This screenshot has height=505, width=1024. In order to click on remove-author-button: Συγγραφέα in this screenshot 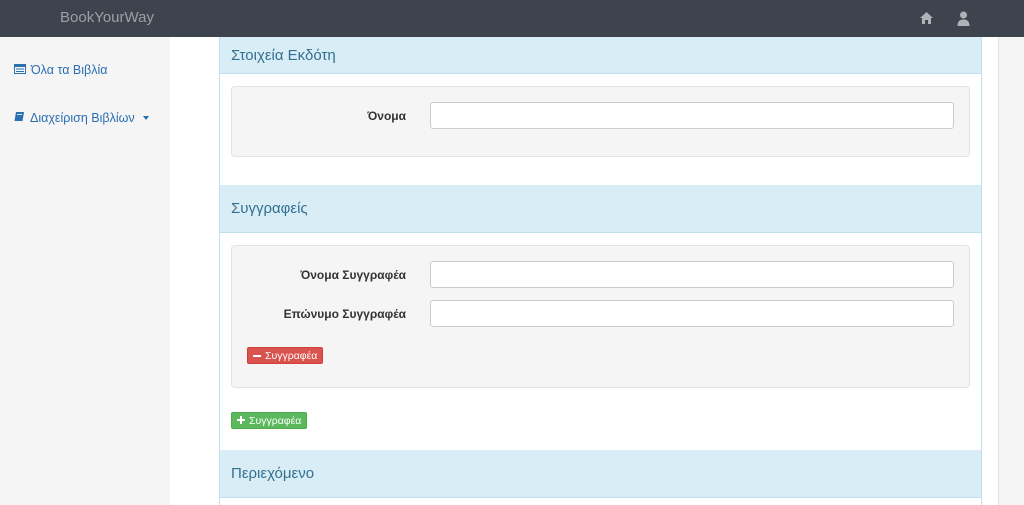, I will do `click(285, 355)`.